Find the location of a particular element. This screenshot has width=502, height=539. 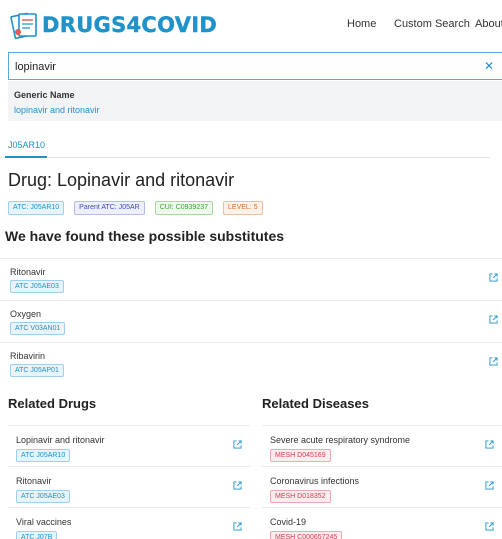

mesh-tag: MESH D045169 is located at coordinates (300, 455).